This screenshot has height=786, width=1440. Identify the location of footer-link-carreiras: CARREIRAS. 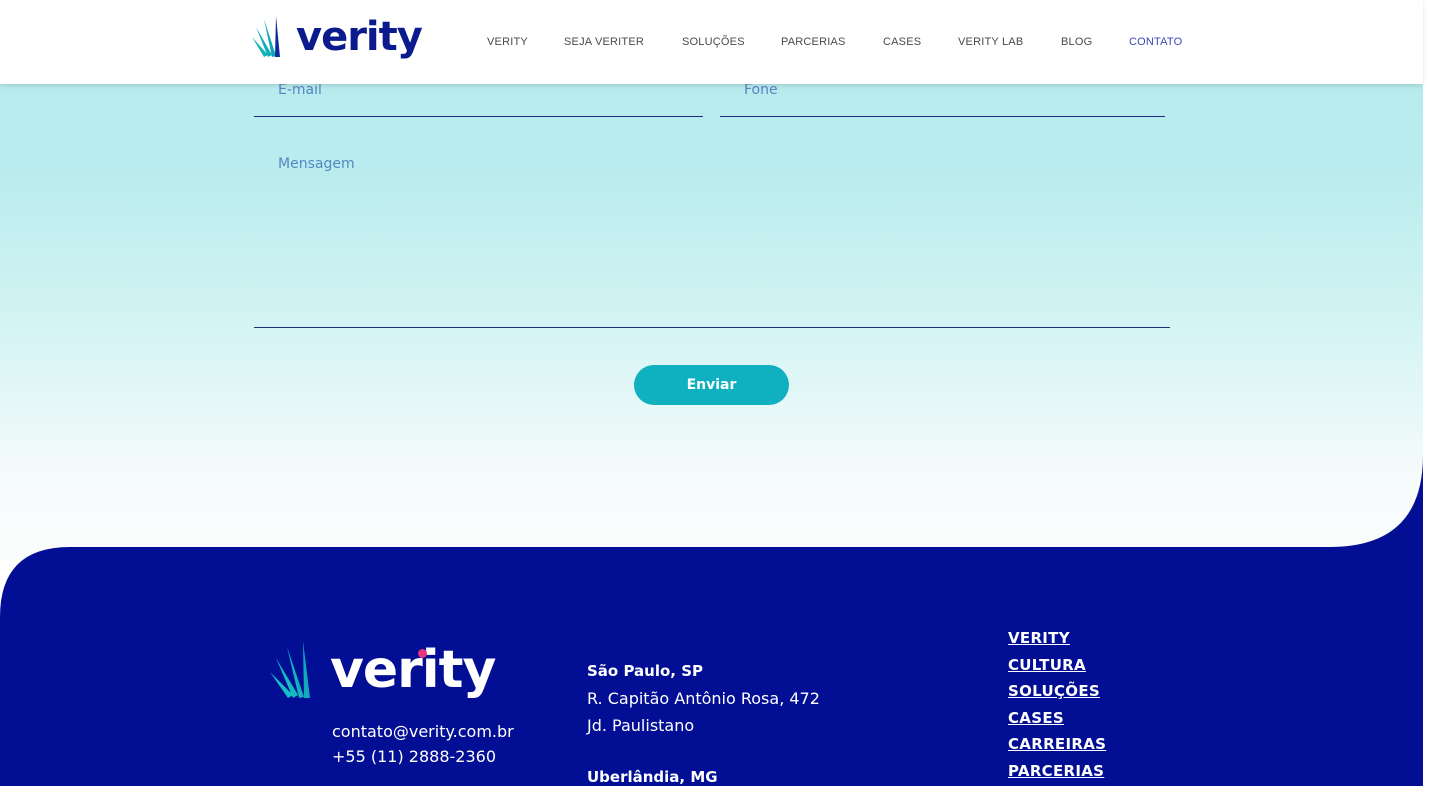
(1057, 744).